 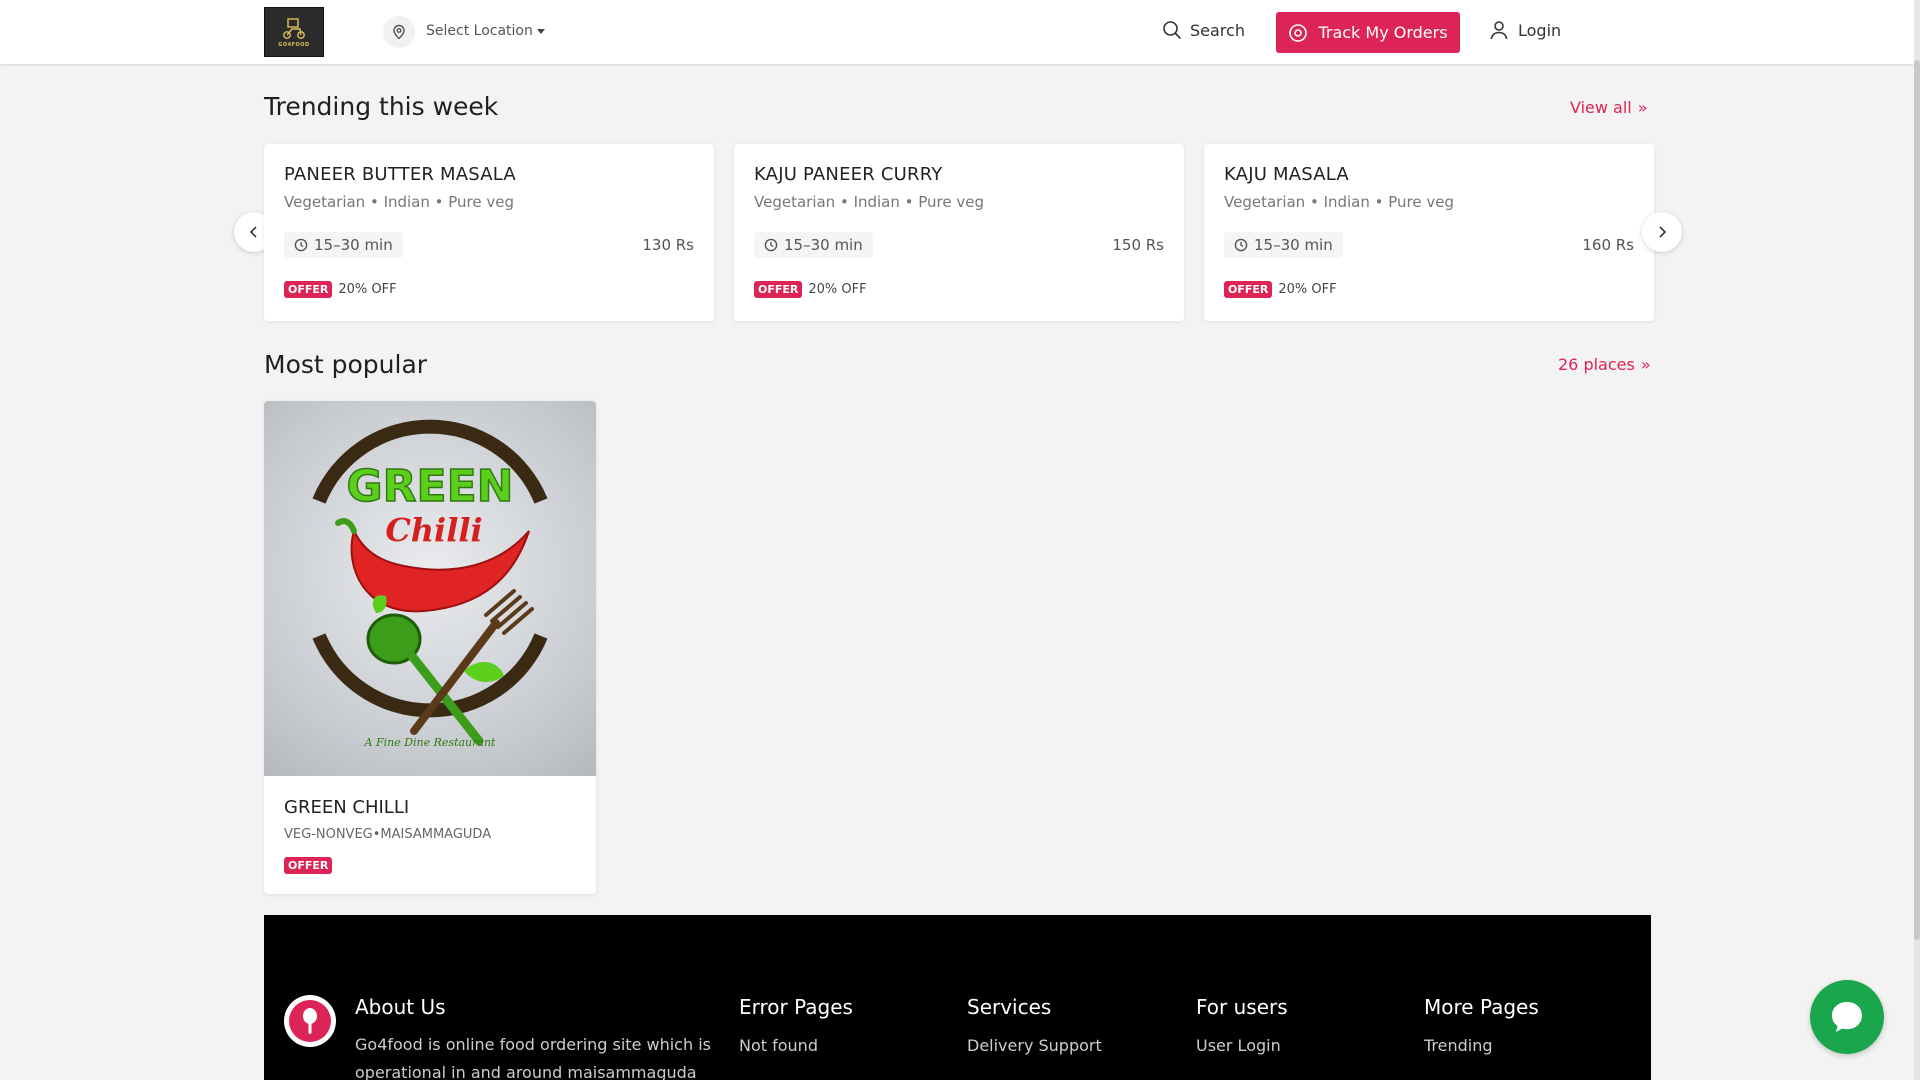 I want to click on footer-link: User Login, so click(x=1242, y=1045).